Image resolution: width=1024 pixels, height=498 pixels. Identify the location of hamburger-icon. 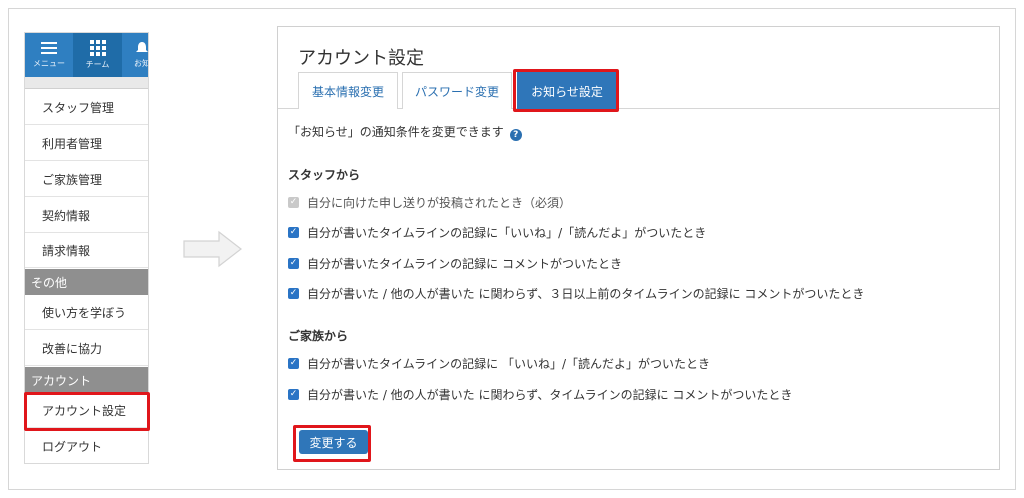
(49, 48).